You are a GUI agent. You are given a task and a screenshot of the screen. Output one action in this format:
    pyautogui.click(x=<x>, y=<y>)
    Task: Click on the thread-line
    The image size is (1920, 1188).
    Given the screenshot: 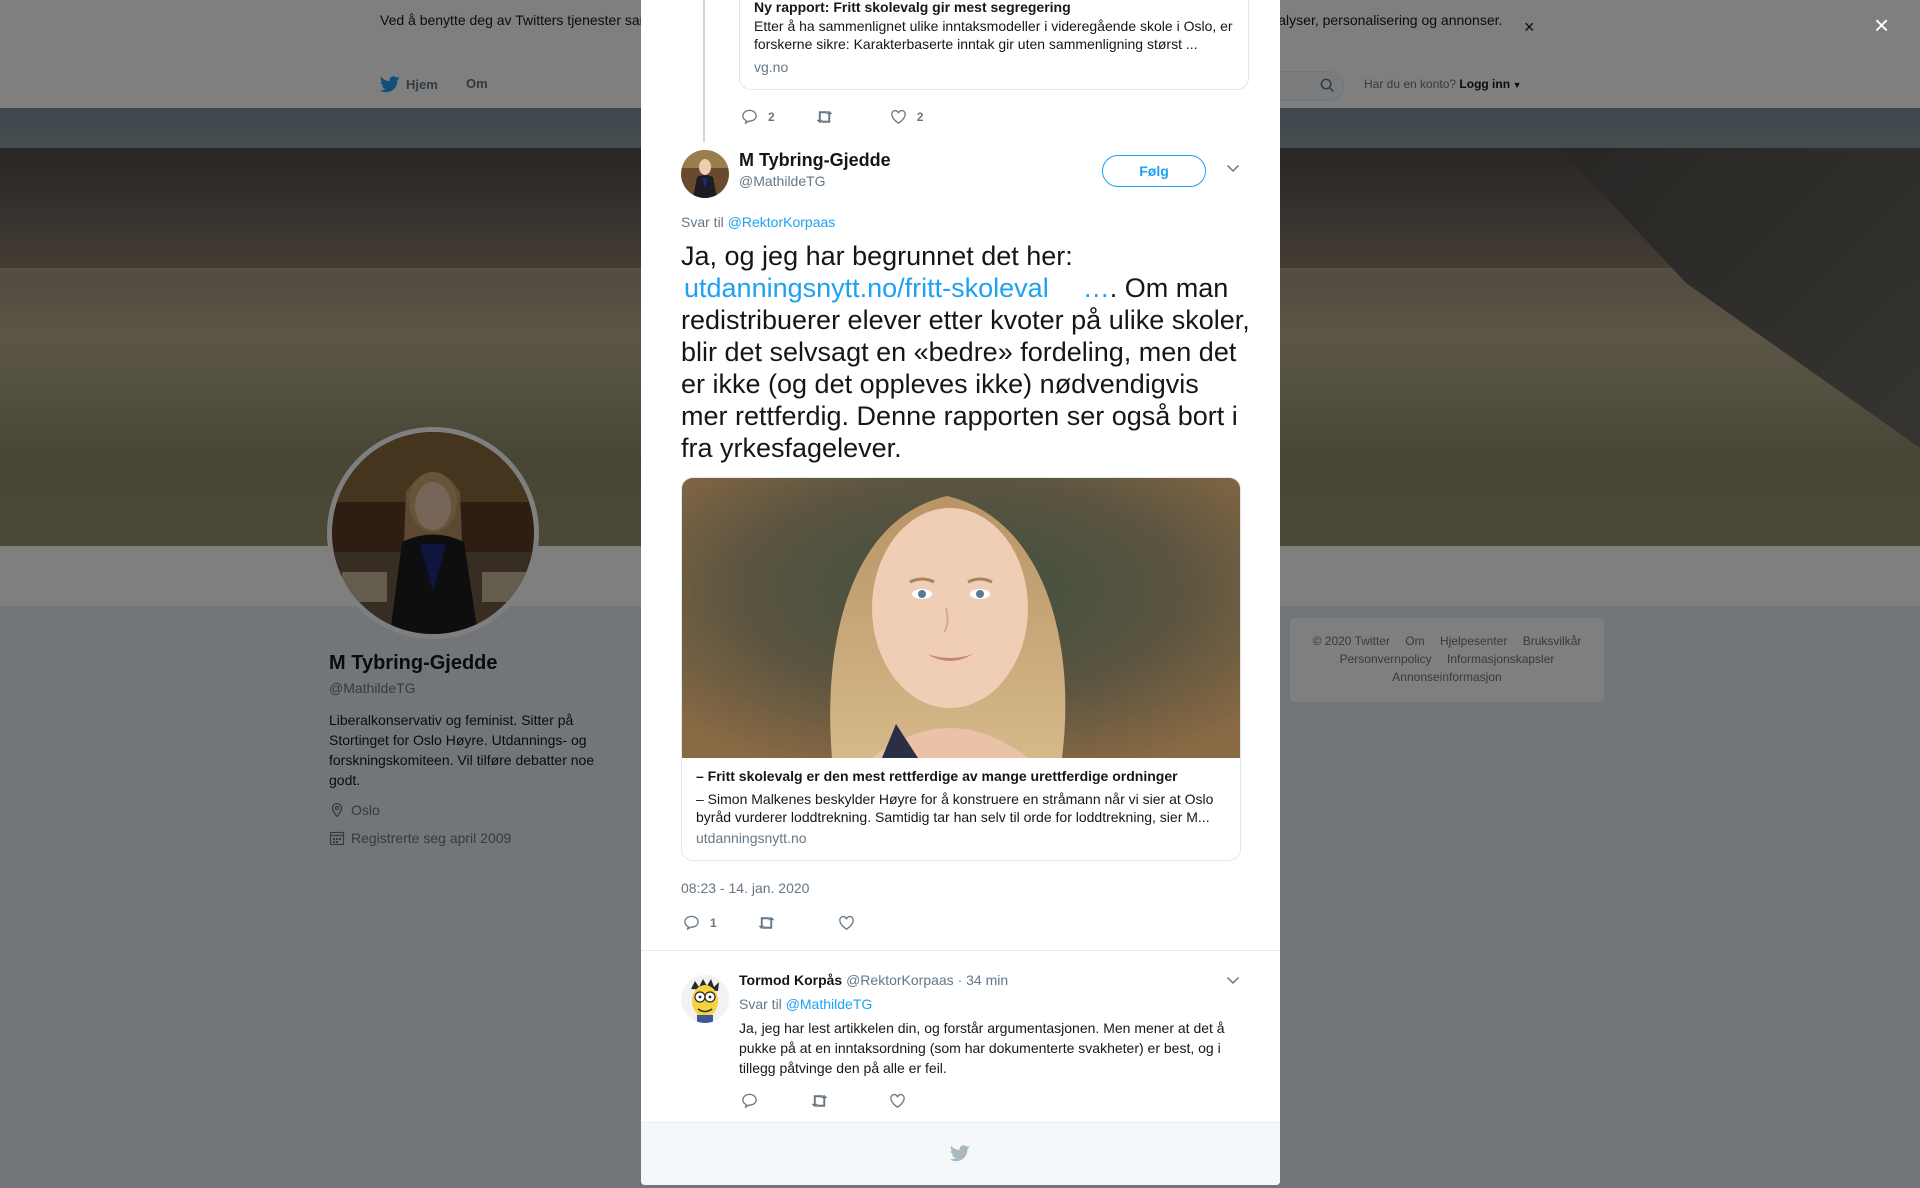 What is the action you would take?
    pyautogui.click(x=704, y=71)
    